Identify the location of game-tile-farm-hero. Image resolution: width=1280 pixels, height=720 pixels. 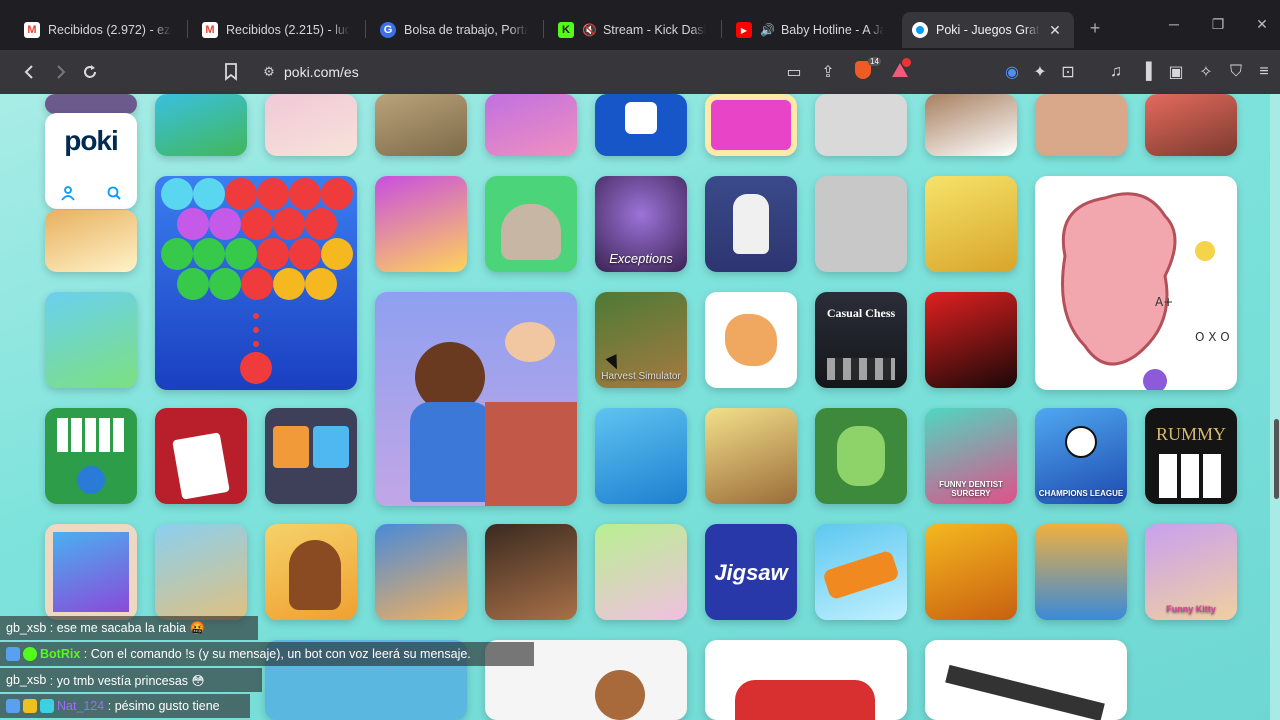
(91, 340).